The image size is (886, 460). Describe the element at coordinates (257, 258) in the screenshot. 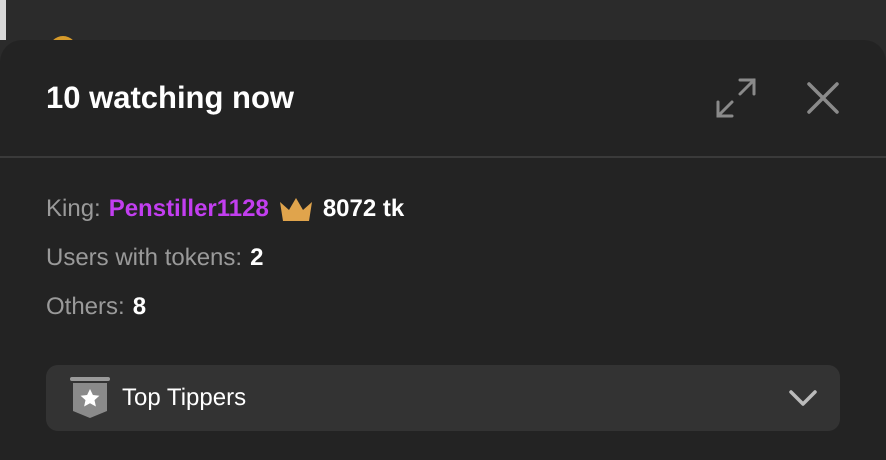

I see `stat-value: 2` at that location.